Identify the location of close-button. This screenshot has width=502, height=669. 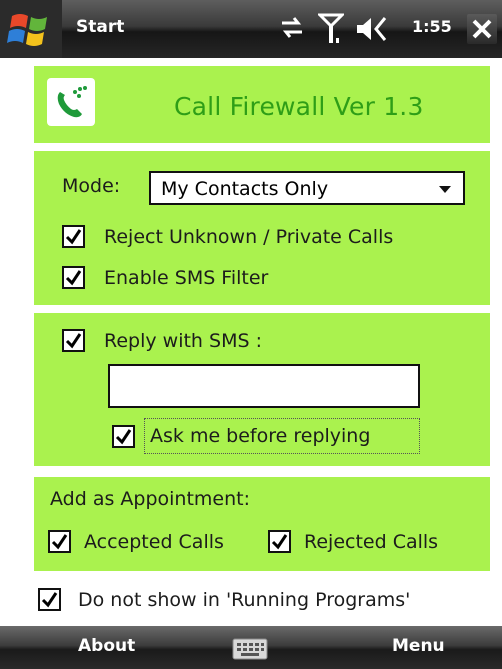
(482, 29).